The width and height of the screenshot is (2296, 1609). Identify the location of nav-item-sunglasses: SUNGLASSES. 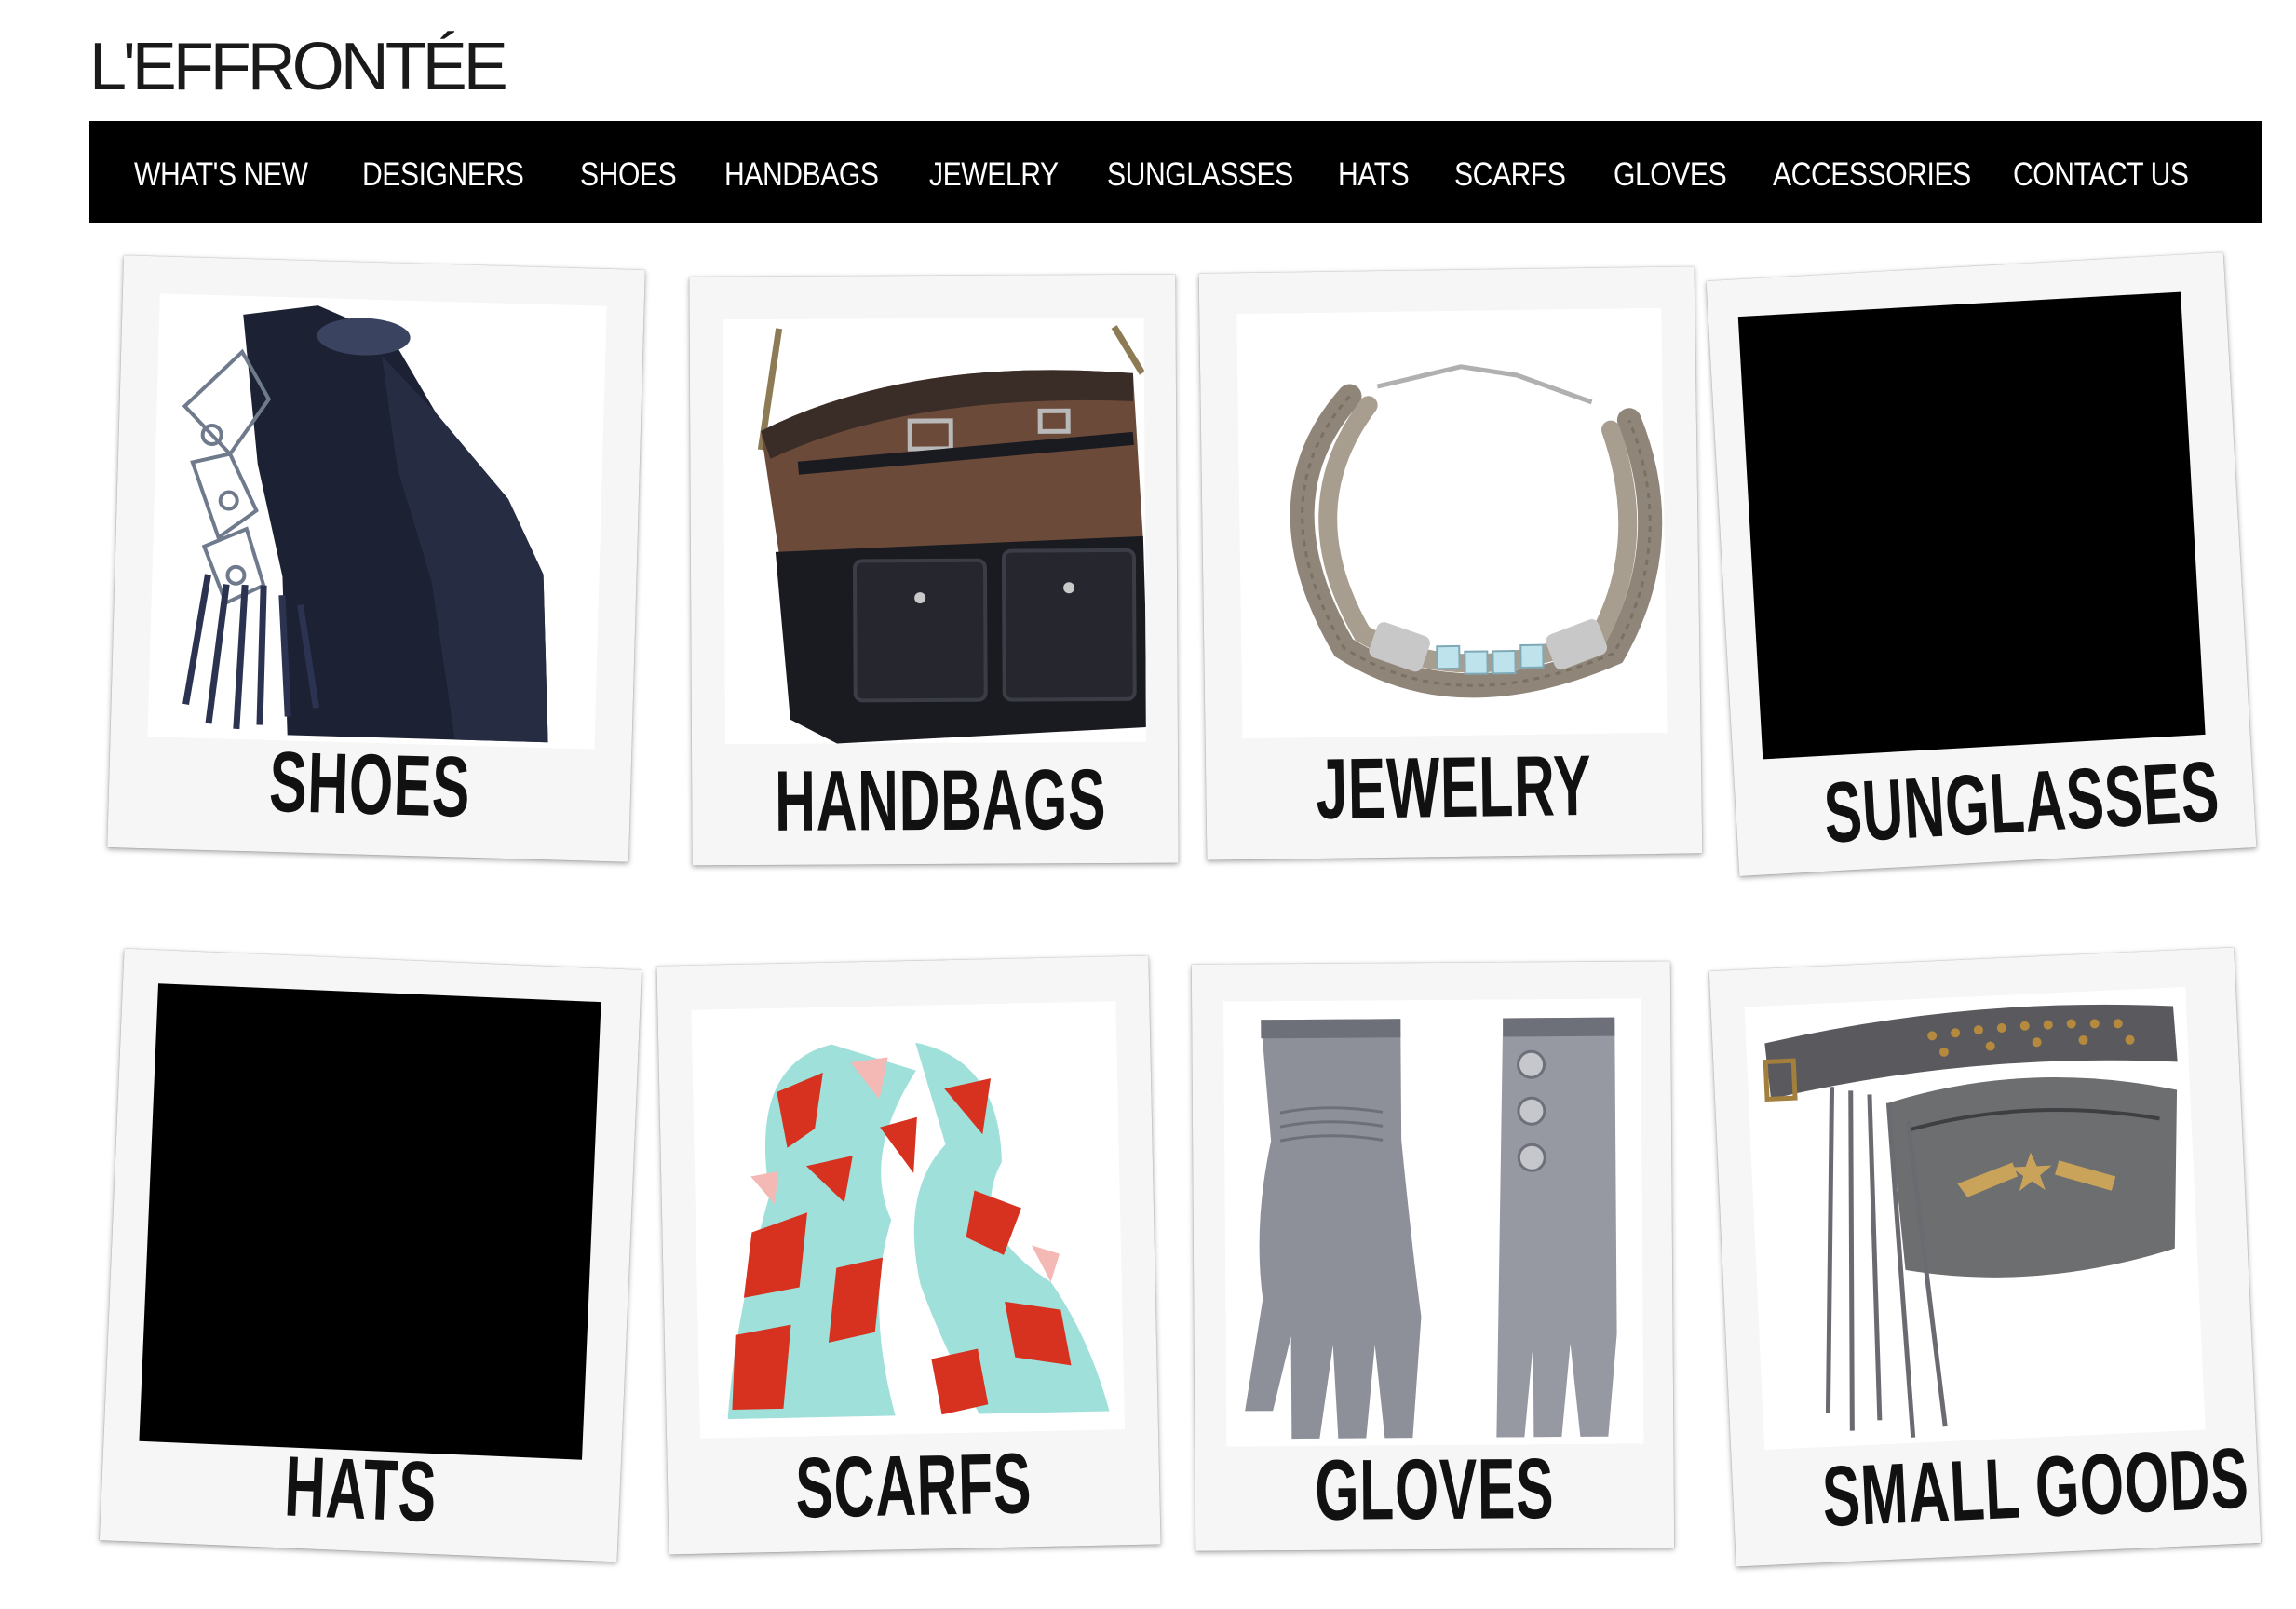
(1200, 175).